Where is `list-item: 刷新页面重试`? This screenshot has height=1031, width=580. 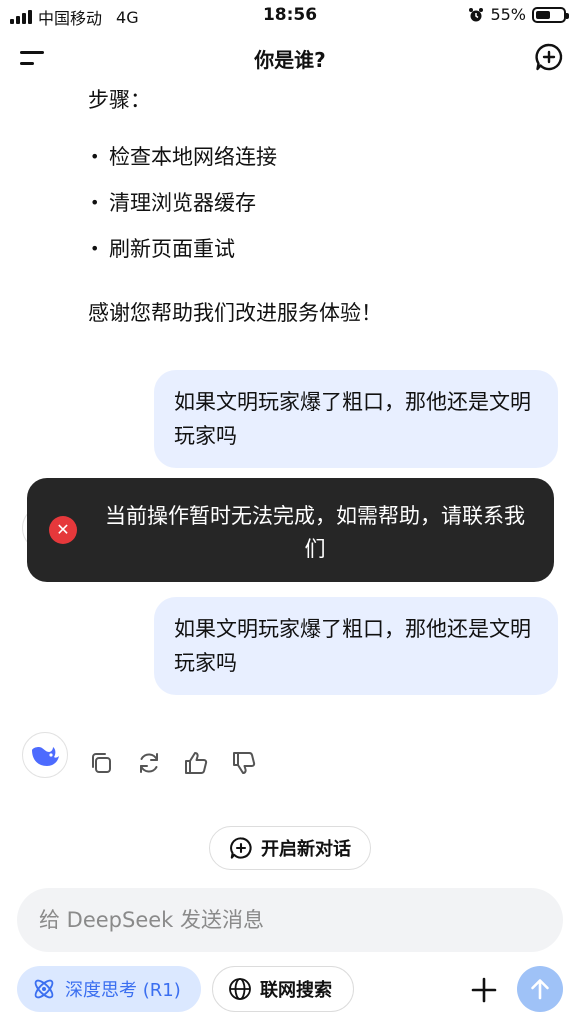 list-item: 刷新页面重试 is located at coordinates (182, 257).